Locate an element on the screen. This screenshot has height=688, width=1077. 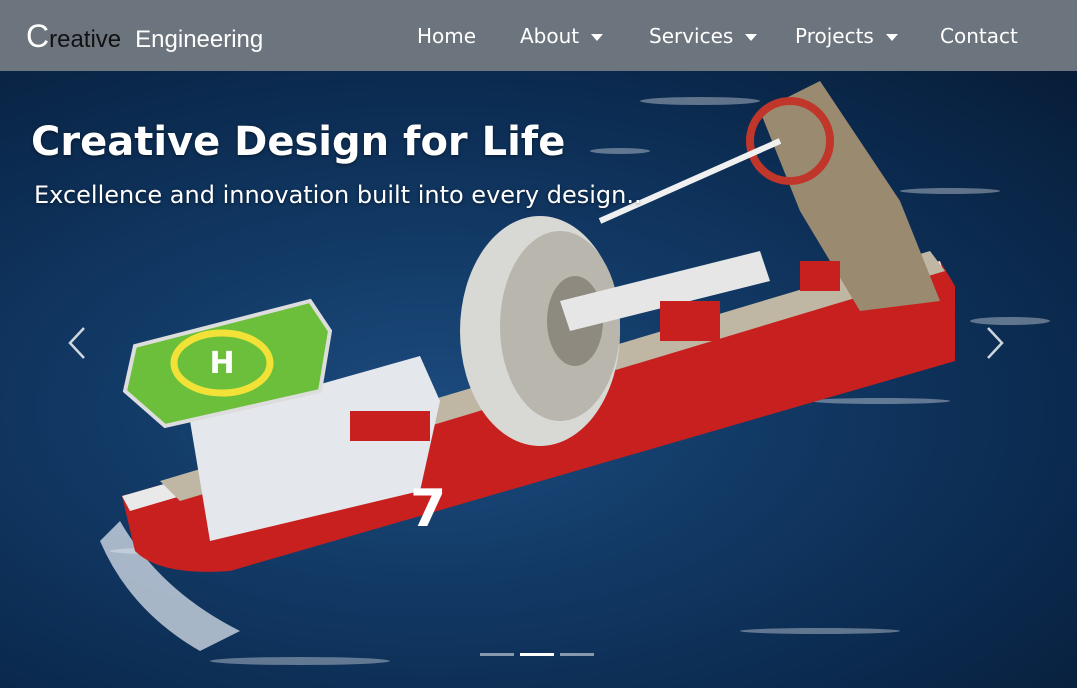
nav-about-label: About is located at coordinates (550, 36).